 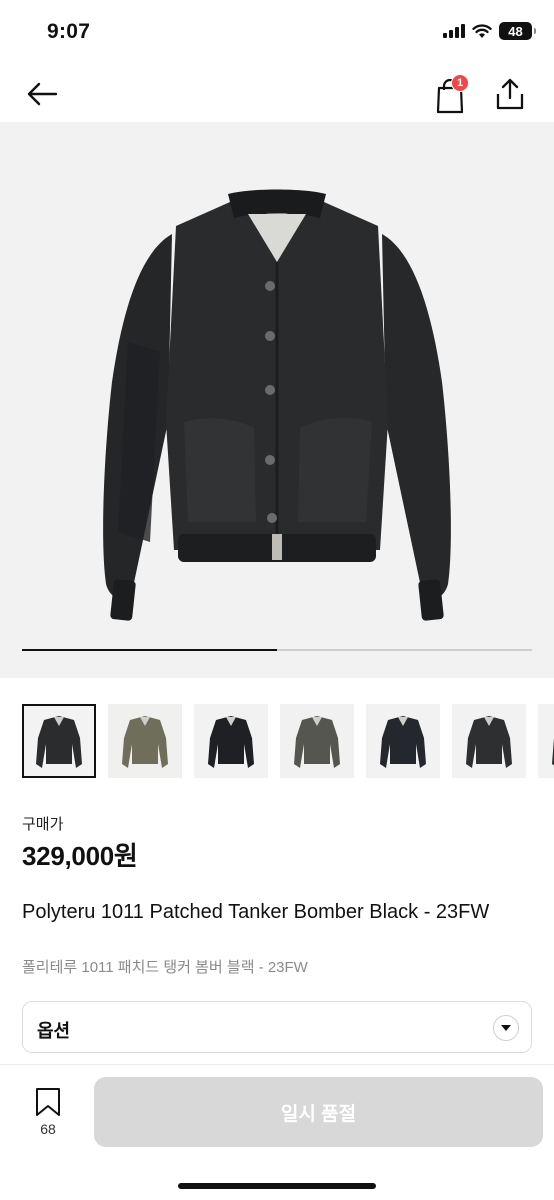 I want to click on top-nav: 1, so click(x=277, y=94).